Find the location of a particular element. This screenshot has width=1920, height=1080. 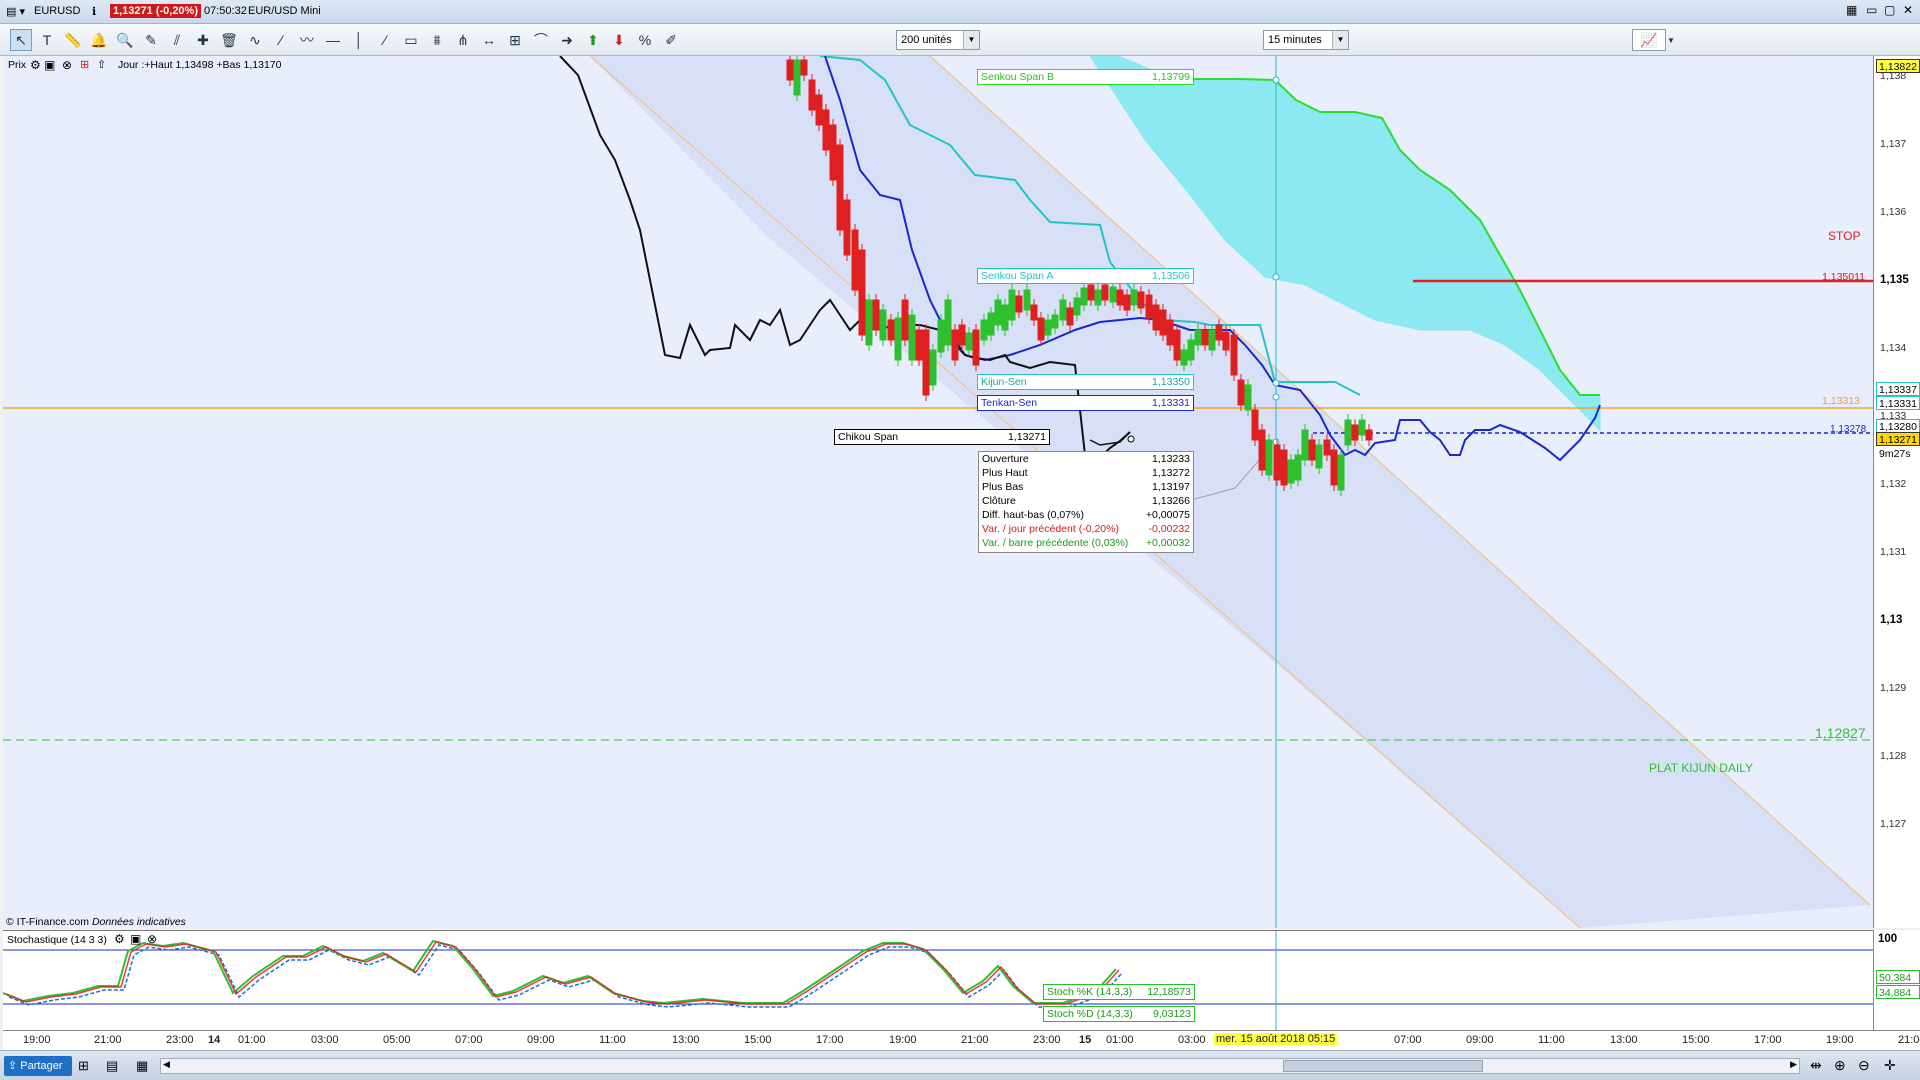

window-menu-icon: ▦ is located at coordinates (1851, 10).